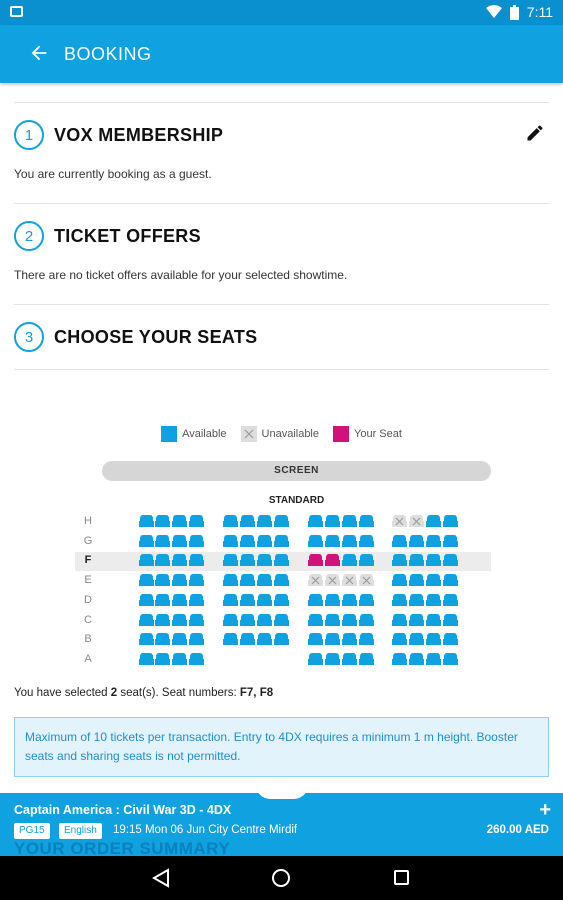 Image resolution: width=563 pixels, height=900 pixels. I want to click on nav-back-icon, so click(161, 878).